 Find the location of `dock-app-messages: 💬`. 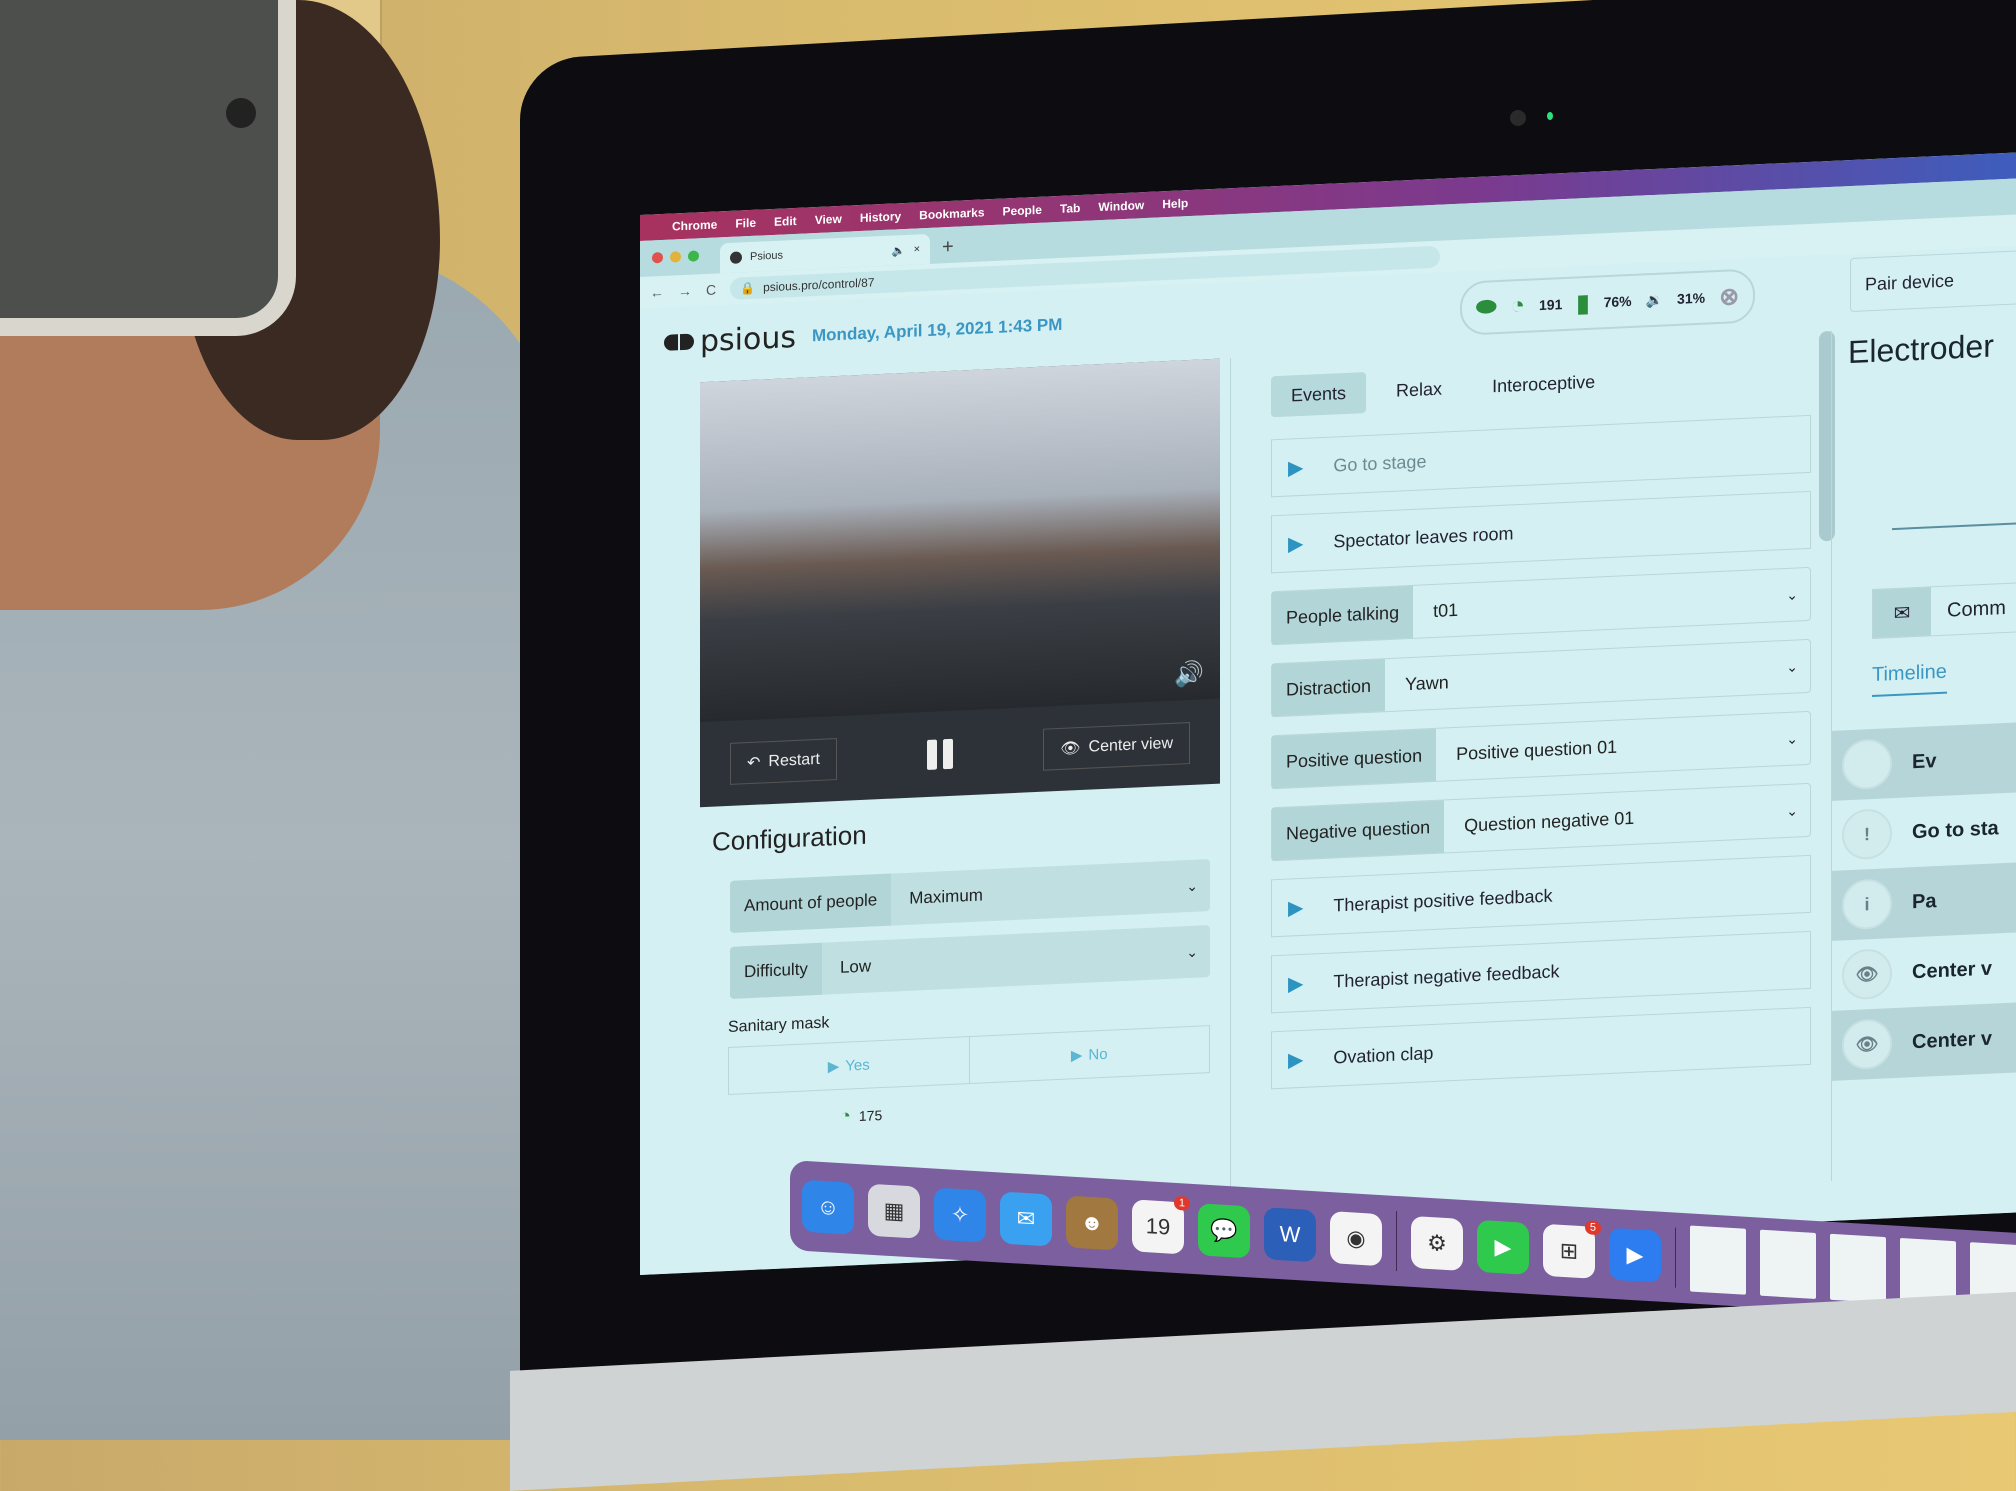

dock-app-messages: 💬 is located at coordinates (1224, 1231).